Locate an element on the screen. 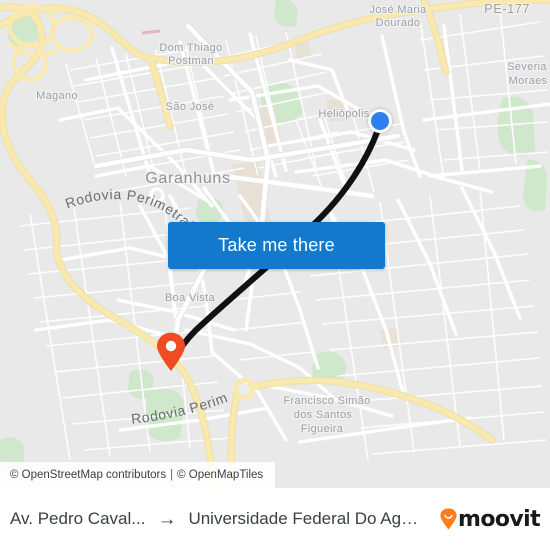  take-me-there-button: Take me there is located at coordinates (276, 245).